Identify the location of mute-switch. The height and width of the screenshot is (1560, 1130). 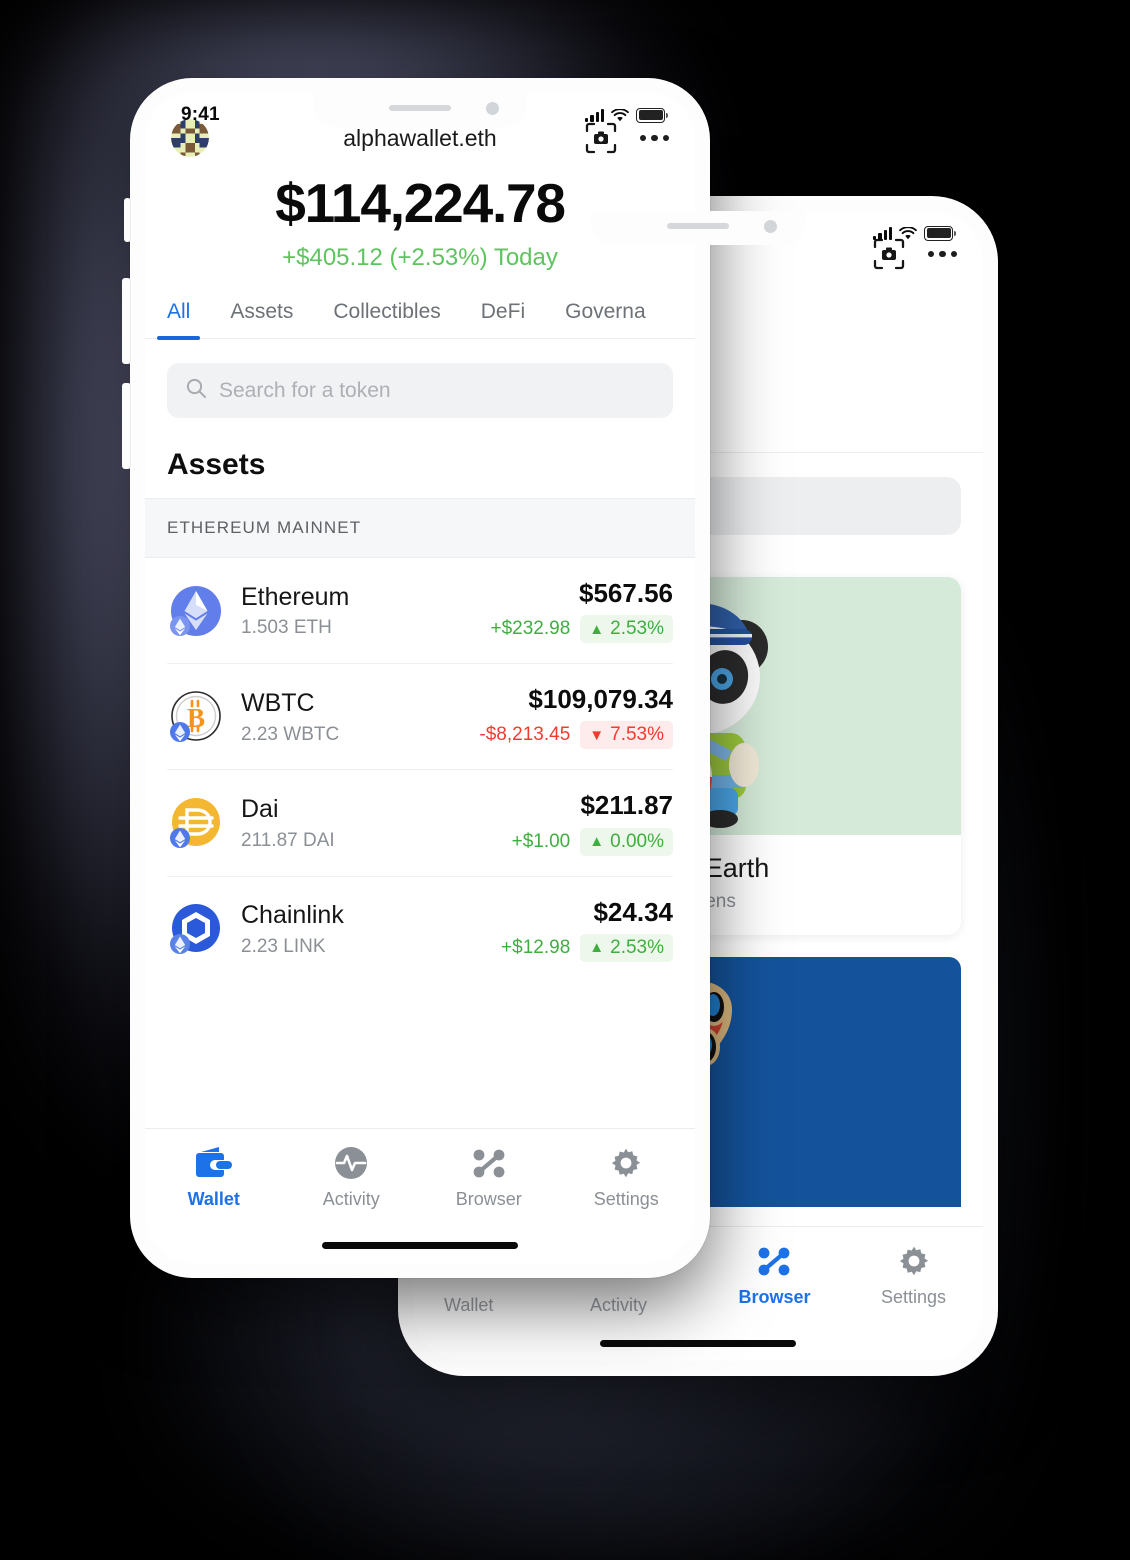
(127, 220).